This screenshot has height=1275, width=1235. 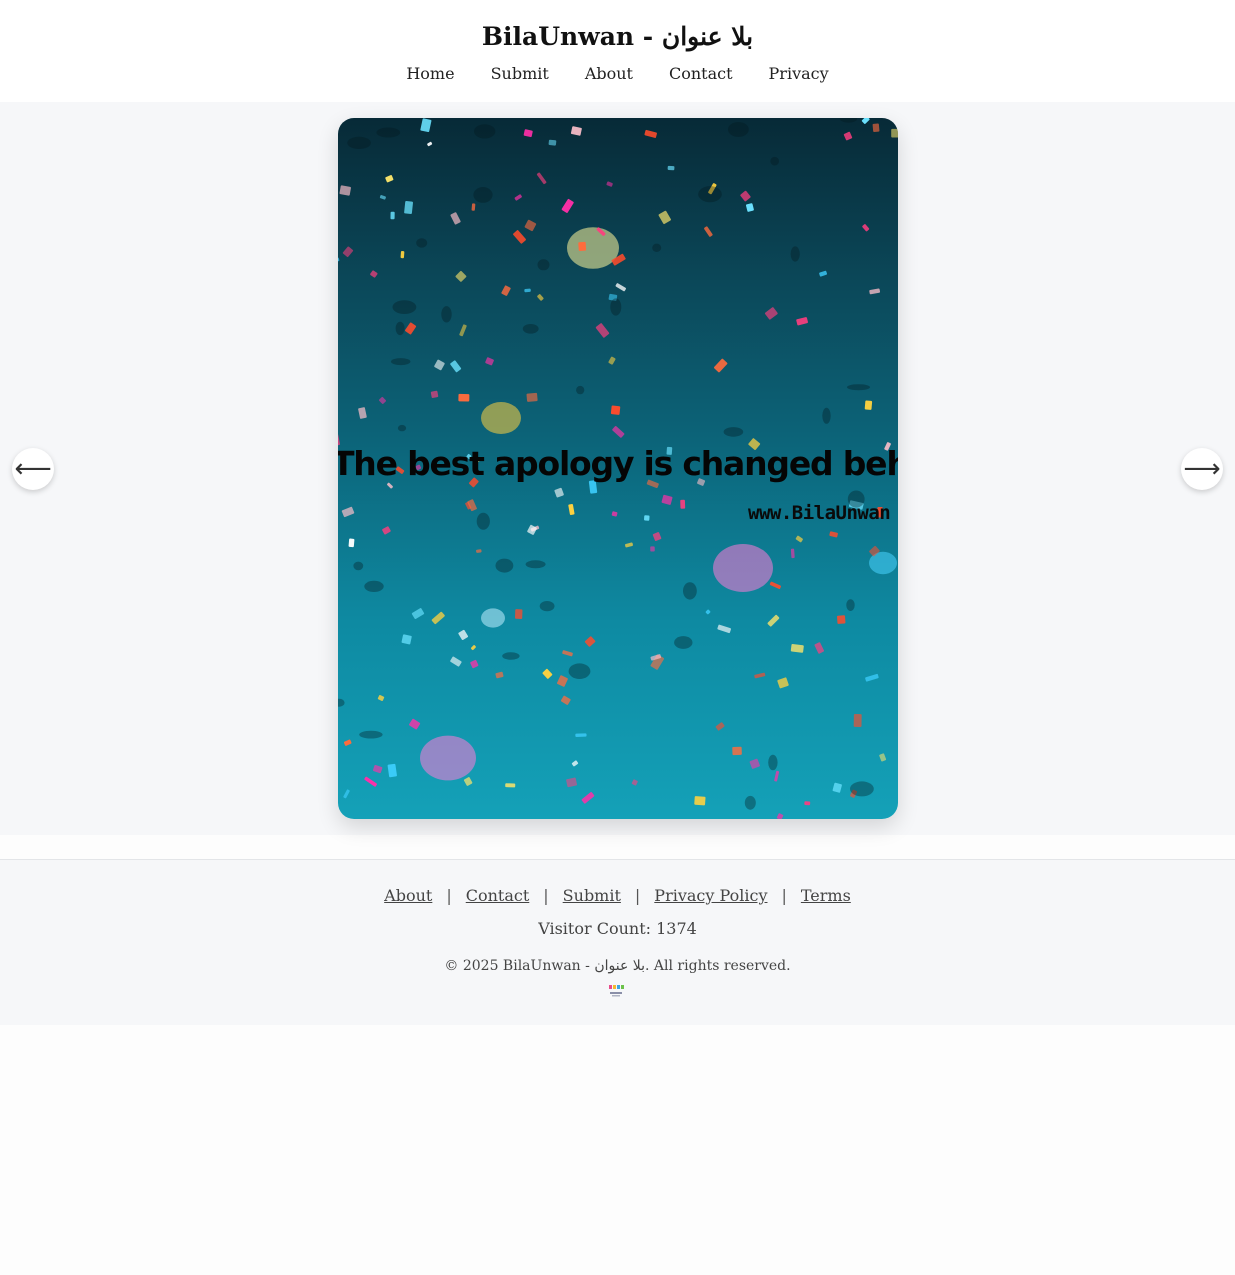 What do you see at coordinates (617, 928) in the screenshot?
I see `visitor-count: Visitor Count: 1374` at bounding box center [617, 928].